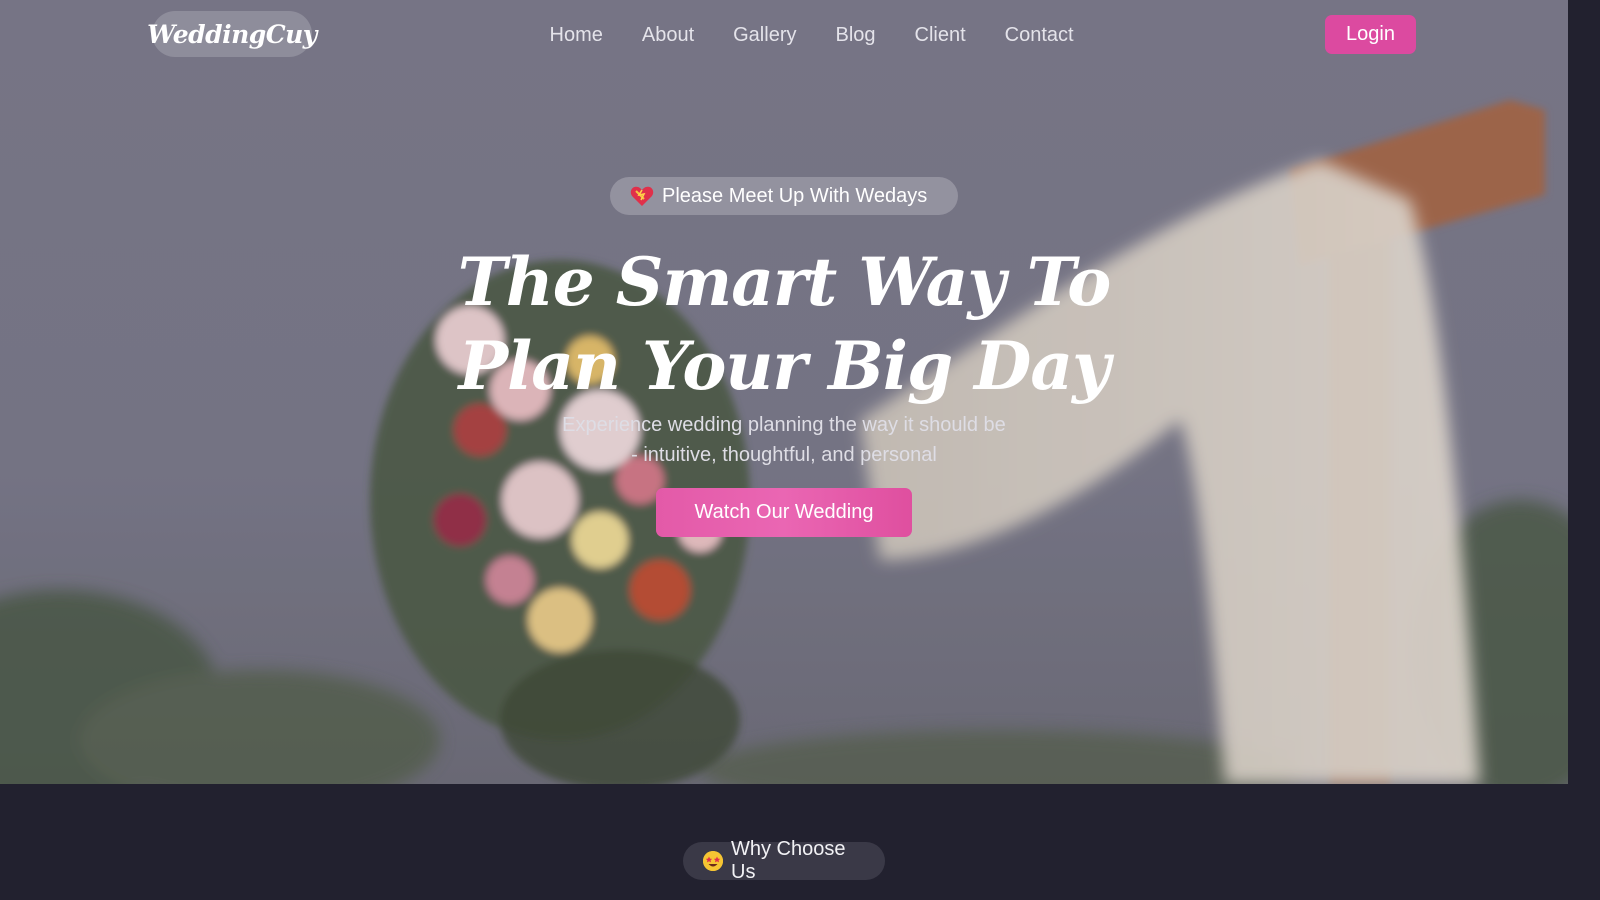  What do you see at coordinates (784, 512) in the screenshot?
I see `watch-wedding-button: Watch Our Wedding` at bounding box center [784, 512].